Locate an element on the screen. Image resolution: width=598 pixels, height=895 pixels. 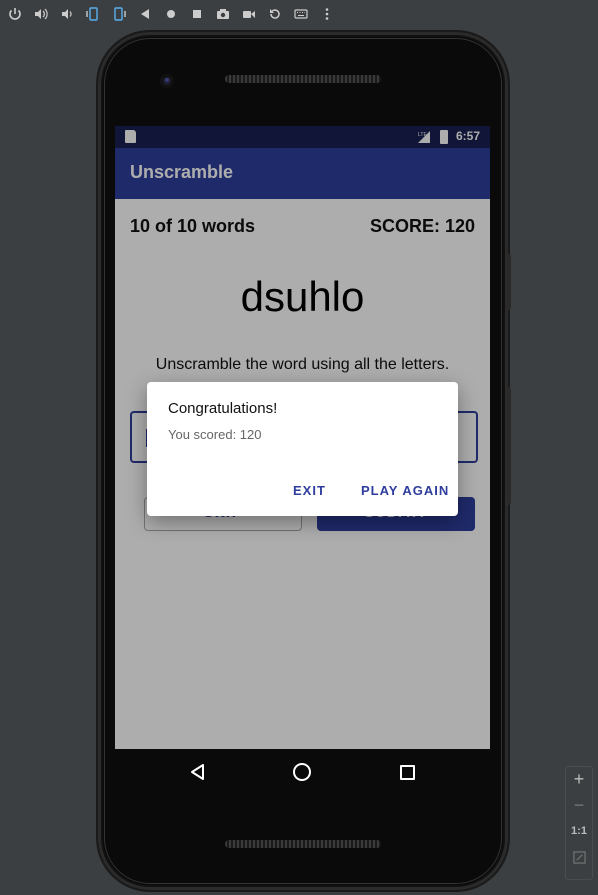
nav-home-icon is located at coordinates (302, 772).